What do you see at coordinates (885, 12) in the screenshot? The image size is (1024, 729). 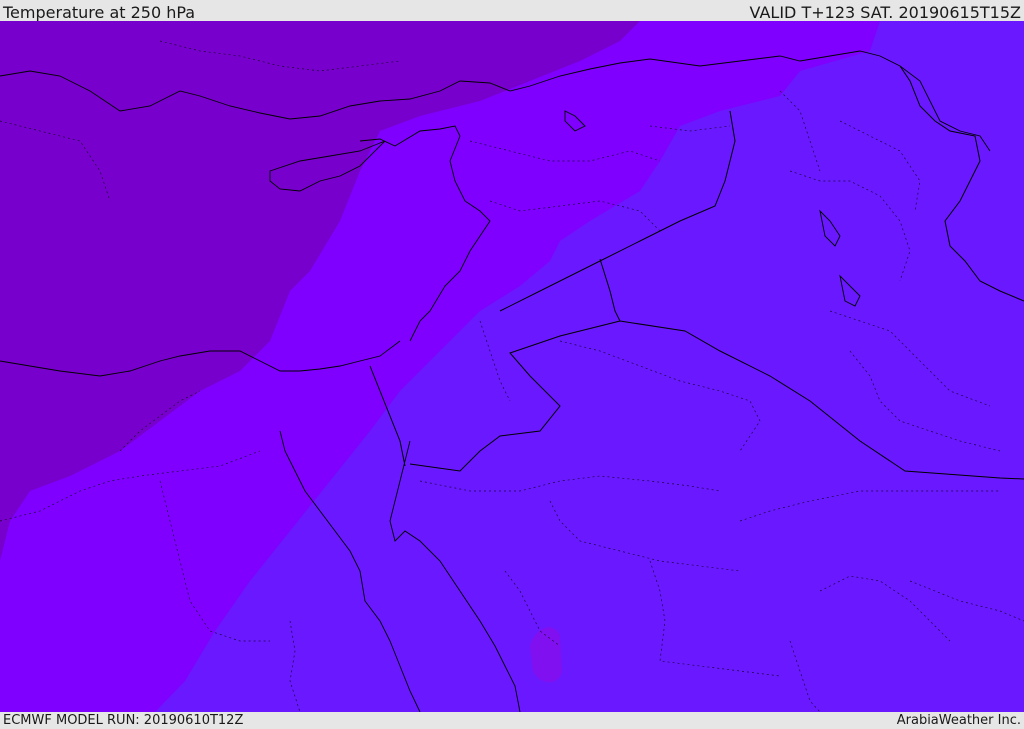 I see `valid-time-label: VALID T+123 SAT. 20190615T15Z` at bounding box center [885, 12].